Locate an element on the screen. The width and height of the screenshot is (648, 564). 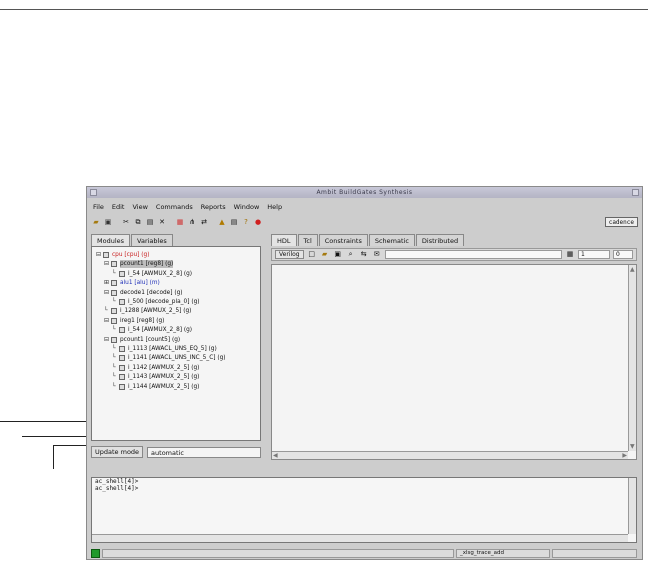
console-hscrollbar is located at coordinates (360, 538).